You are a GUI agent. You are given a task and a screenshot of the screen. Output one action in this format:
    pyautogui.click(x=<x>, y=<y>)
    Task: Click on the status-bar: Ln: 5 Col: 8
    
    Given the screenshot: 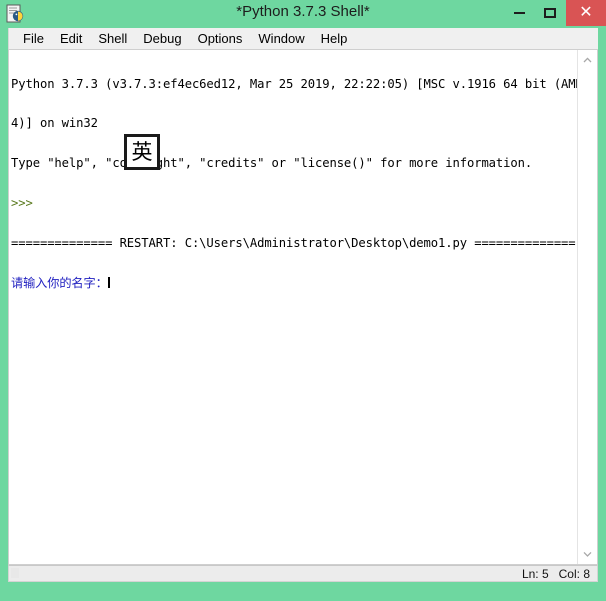 What is the action you would take?
    pyautogui.click(x=303, y=573)
    